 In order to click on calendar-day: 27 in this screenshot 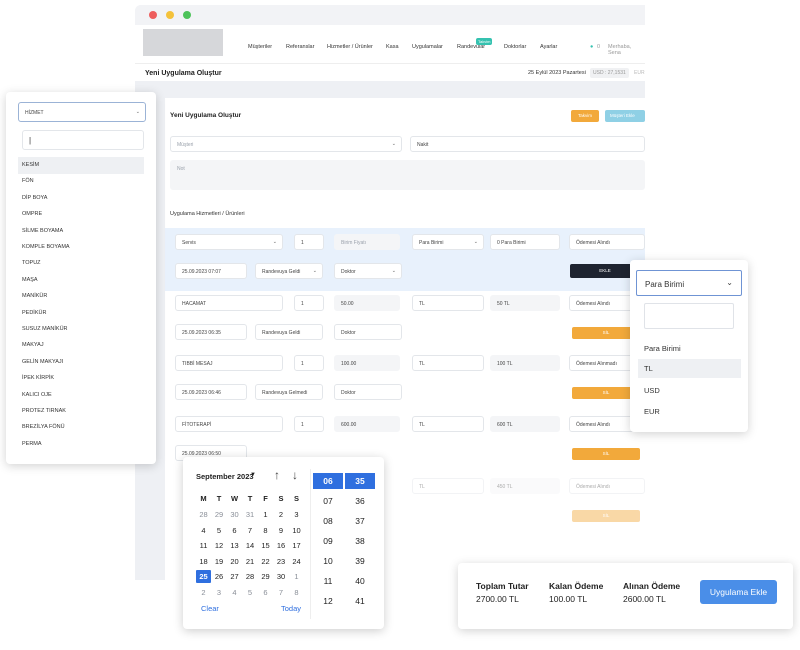, I will do `click(234, 576)`.